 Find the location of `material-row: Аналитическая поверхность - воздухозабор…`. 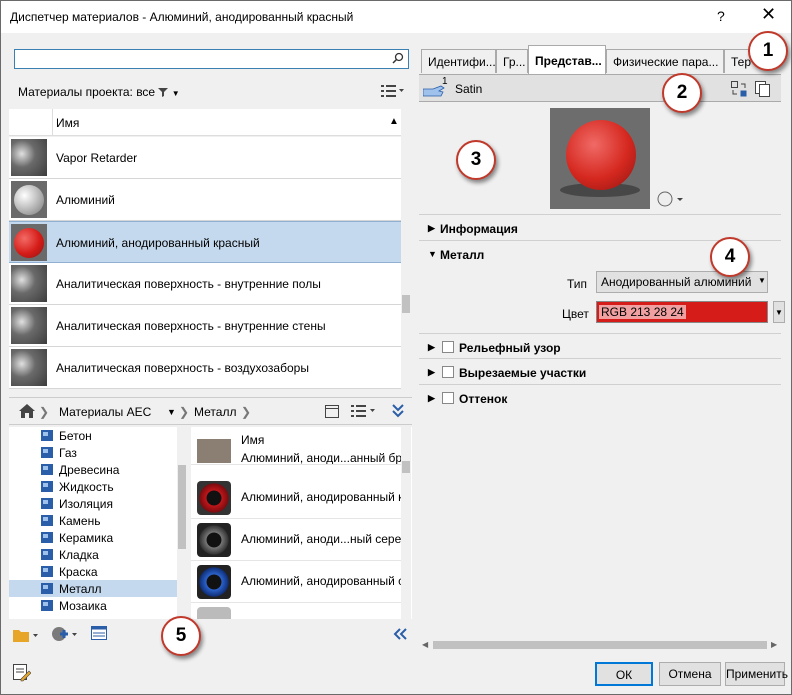

material-row: Аналитическая поверхность - воздухозабор… is located at coordinates (205, 368).